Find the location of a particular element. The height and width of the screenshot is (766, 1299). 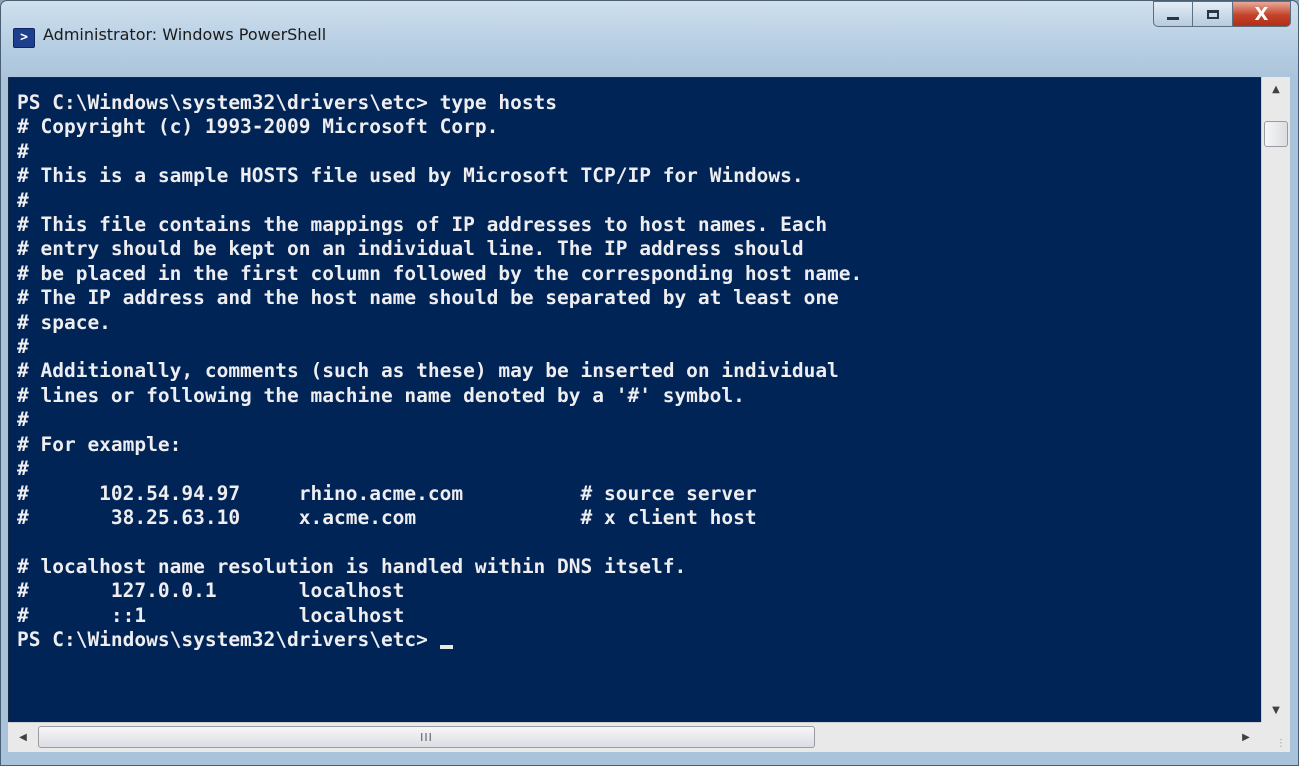

caption-buttons: X is located at coordinates (1222, 15).